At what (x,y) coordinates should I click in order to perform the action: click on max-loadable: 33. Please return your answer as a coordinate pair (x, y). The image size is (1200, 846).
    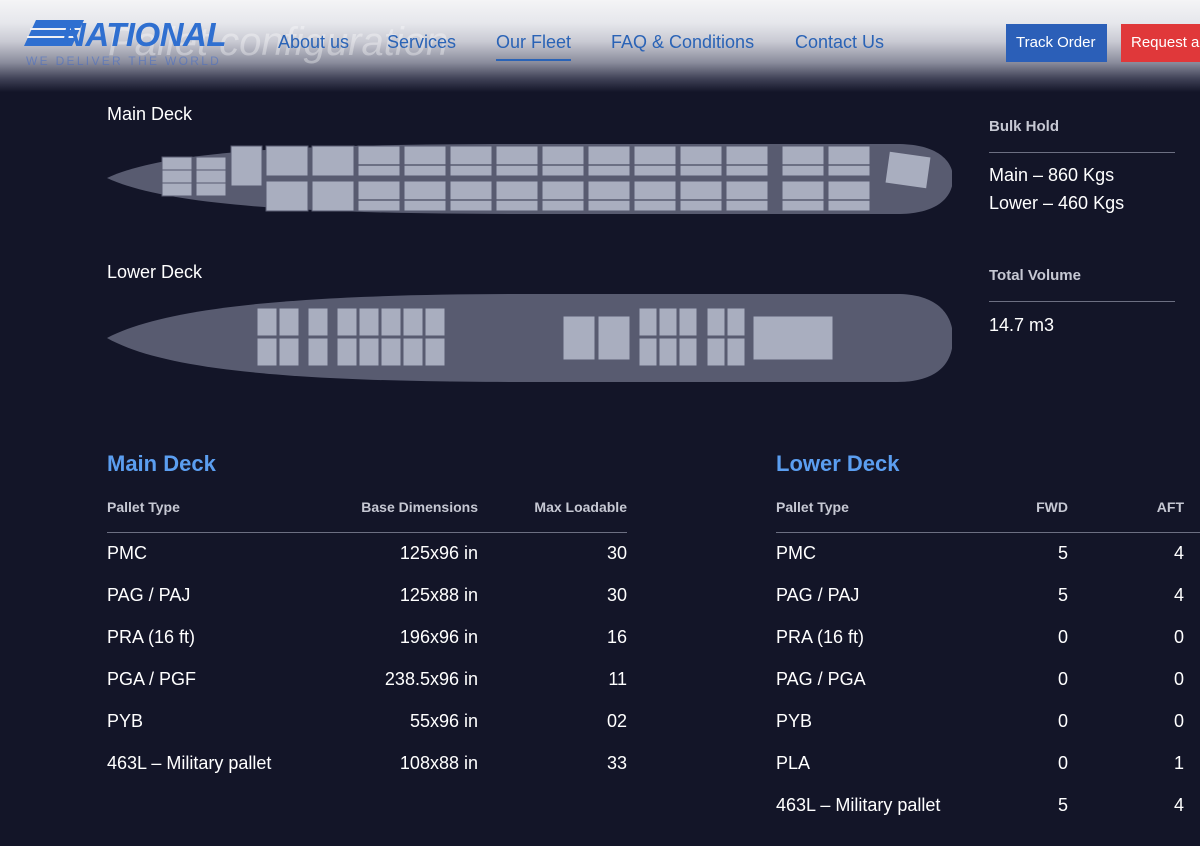
    Looking at the image, I should click on (616, 763).